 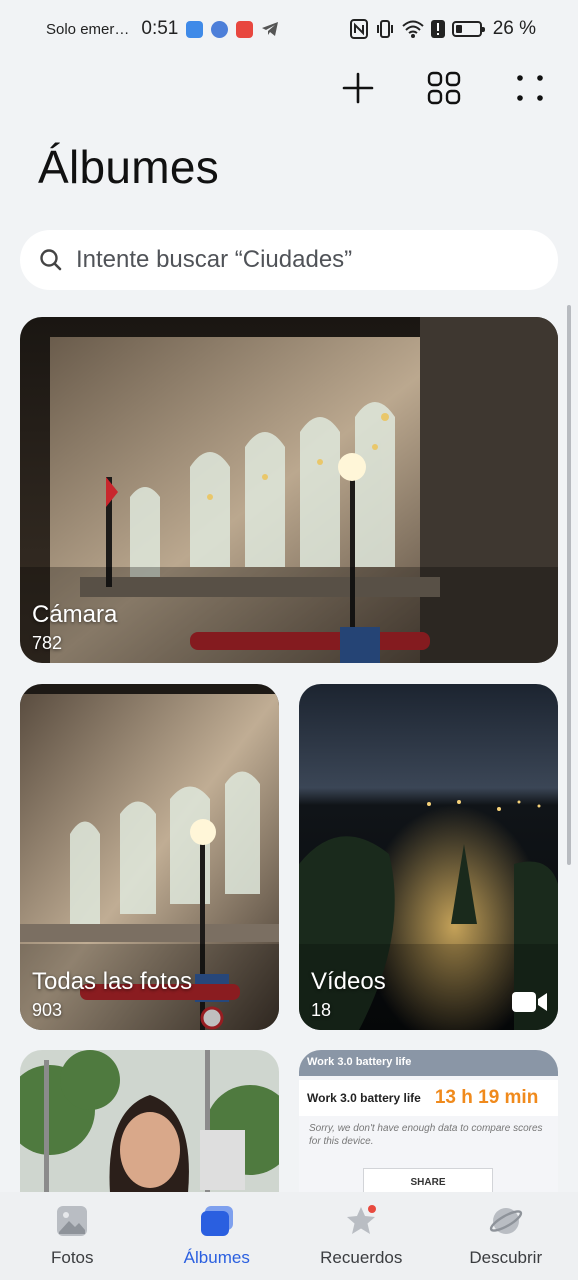 I want to click on battery-percent: 26 %, so click(x=514, y=28).